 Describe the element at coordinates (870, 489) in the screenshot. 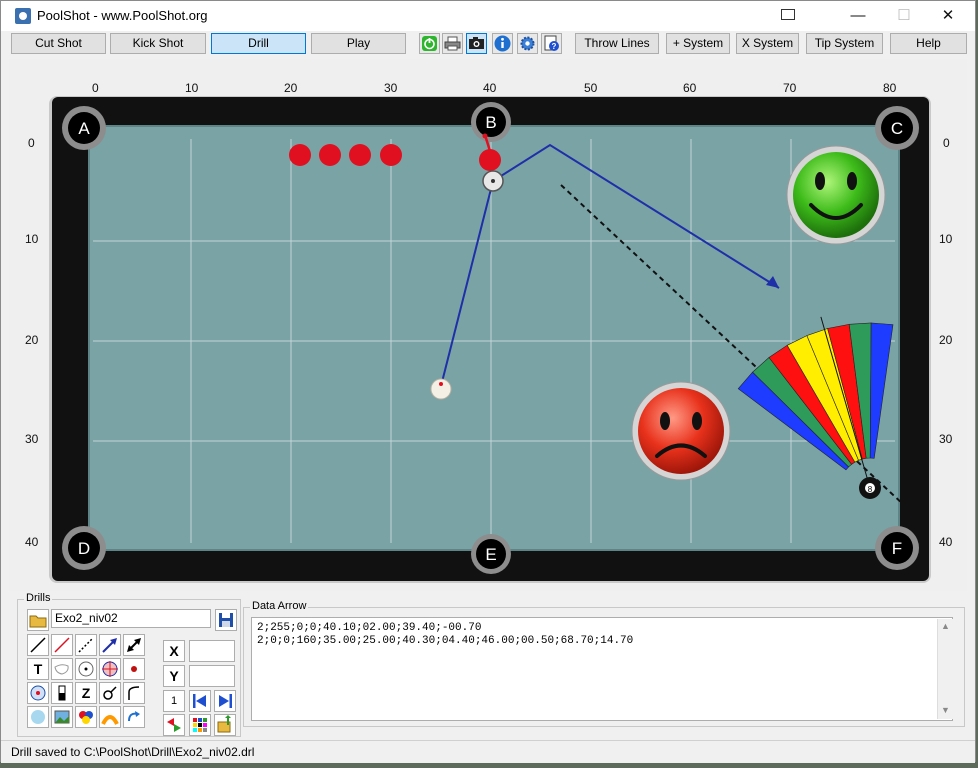

I see `eight-ball-number: 8` at that location.